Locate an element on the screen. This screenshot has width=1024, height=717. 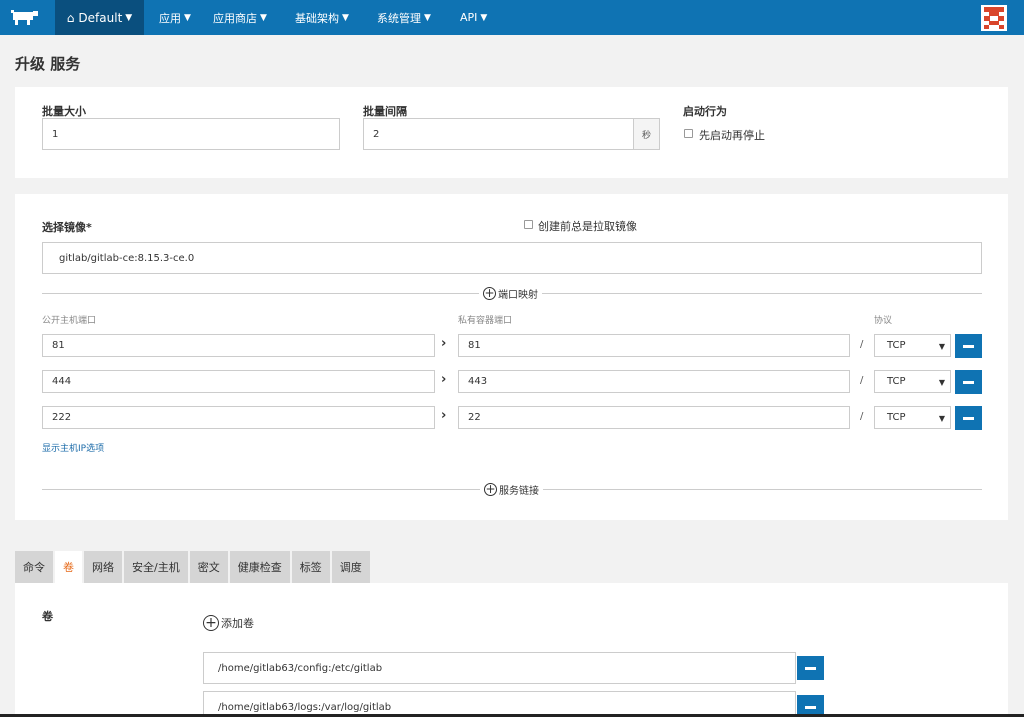
add-volume-button: + 添加卷 is located at coordinates (228, 623).